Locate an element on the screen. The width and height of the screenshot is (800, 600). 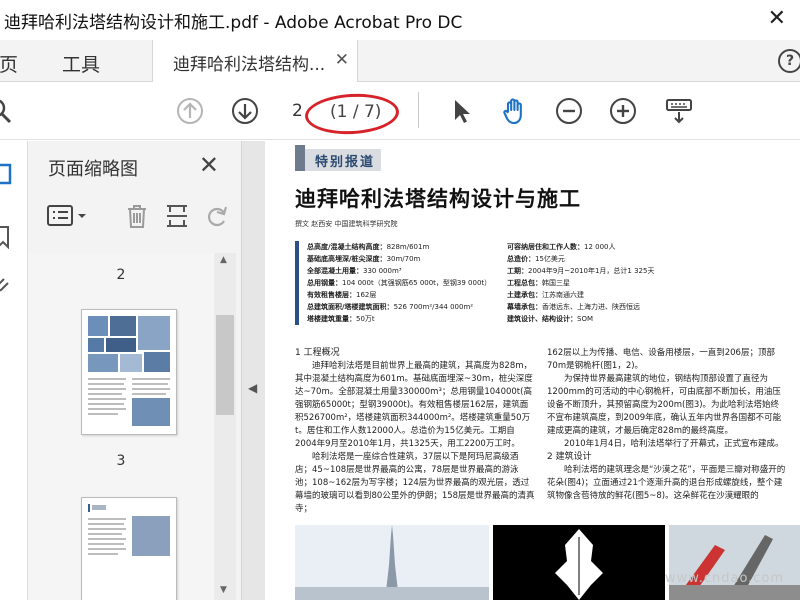
page-thumbnails-nav-icon is located at coordinates (7, 175).